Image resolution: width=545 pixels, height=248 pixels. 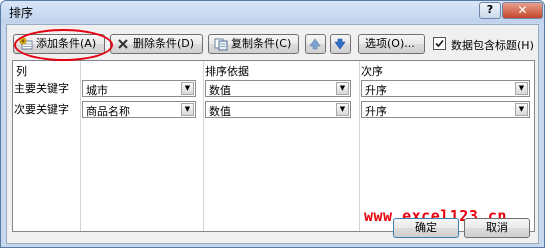 What do you see at coordinates (445, 88) in the screenshot?
I see `order-dropdown-primary: 升序 ▼` at bounding box center [445, 88].